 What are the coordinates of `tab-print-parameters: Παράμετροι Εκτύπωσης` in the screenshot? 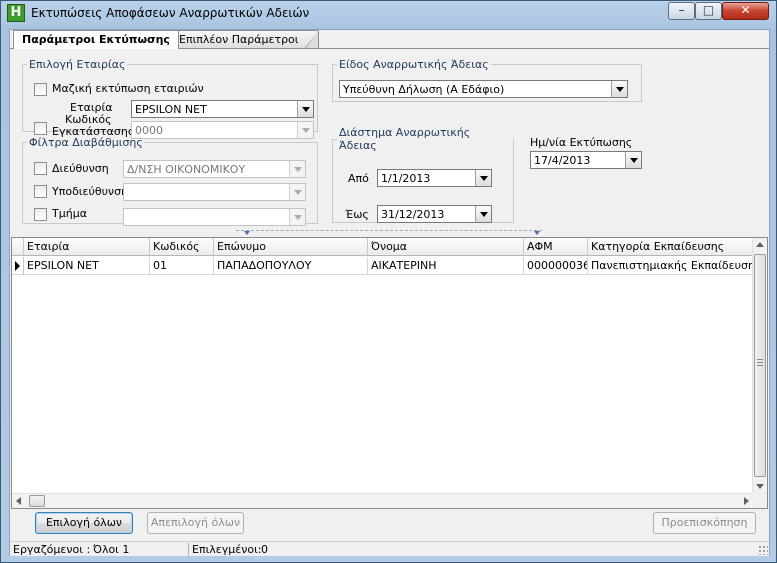 It's located at (96, 39).